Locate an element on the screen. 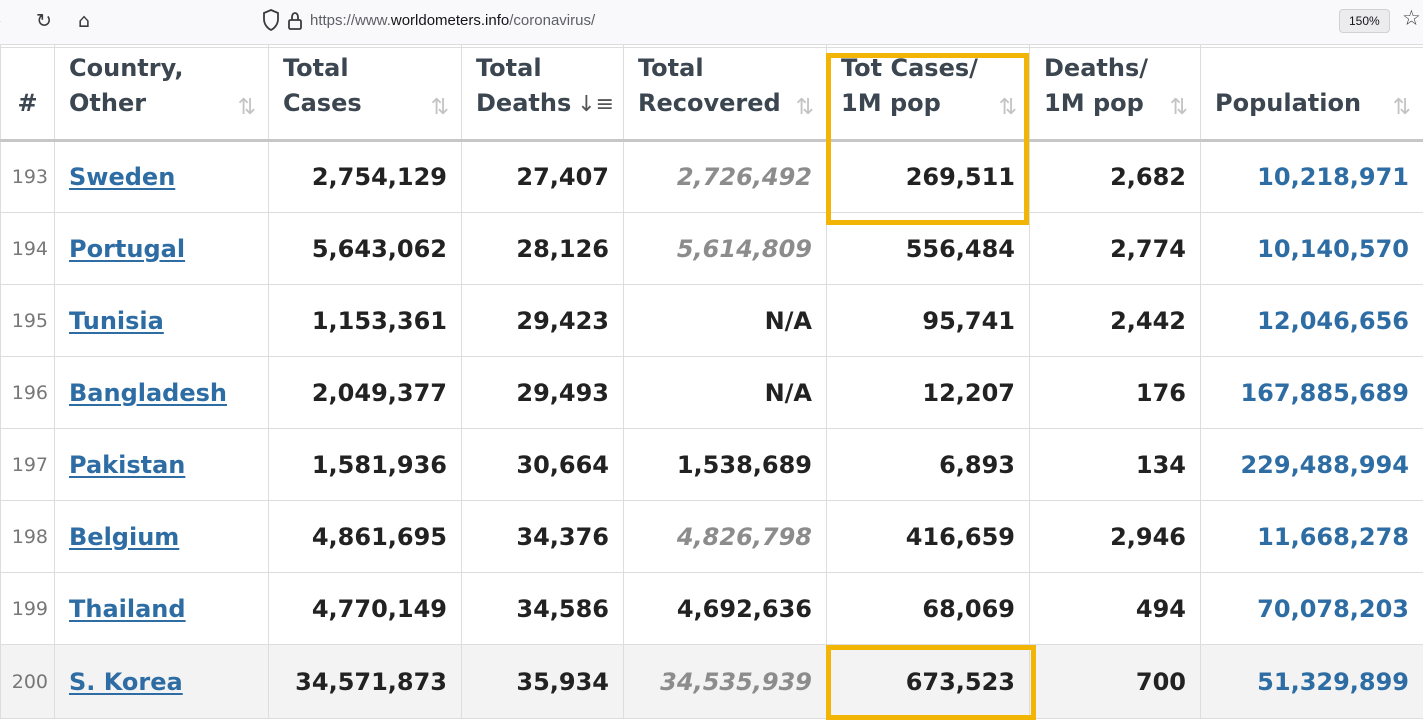 Image resolution: width=1423 pixels, height=723 pixels. country-cell: Thailand is located at coordinates (161, 608).